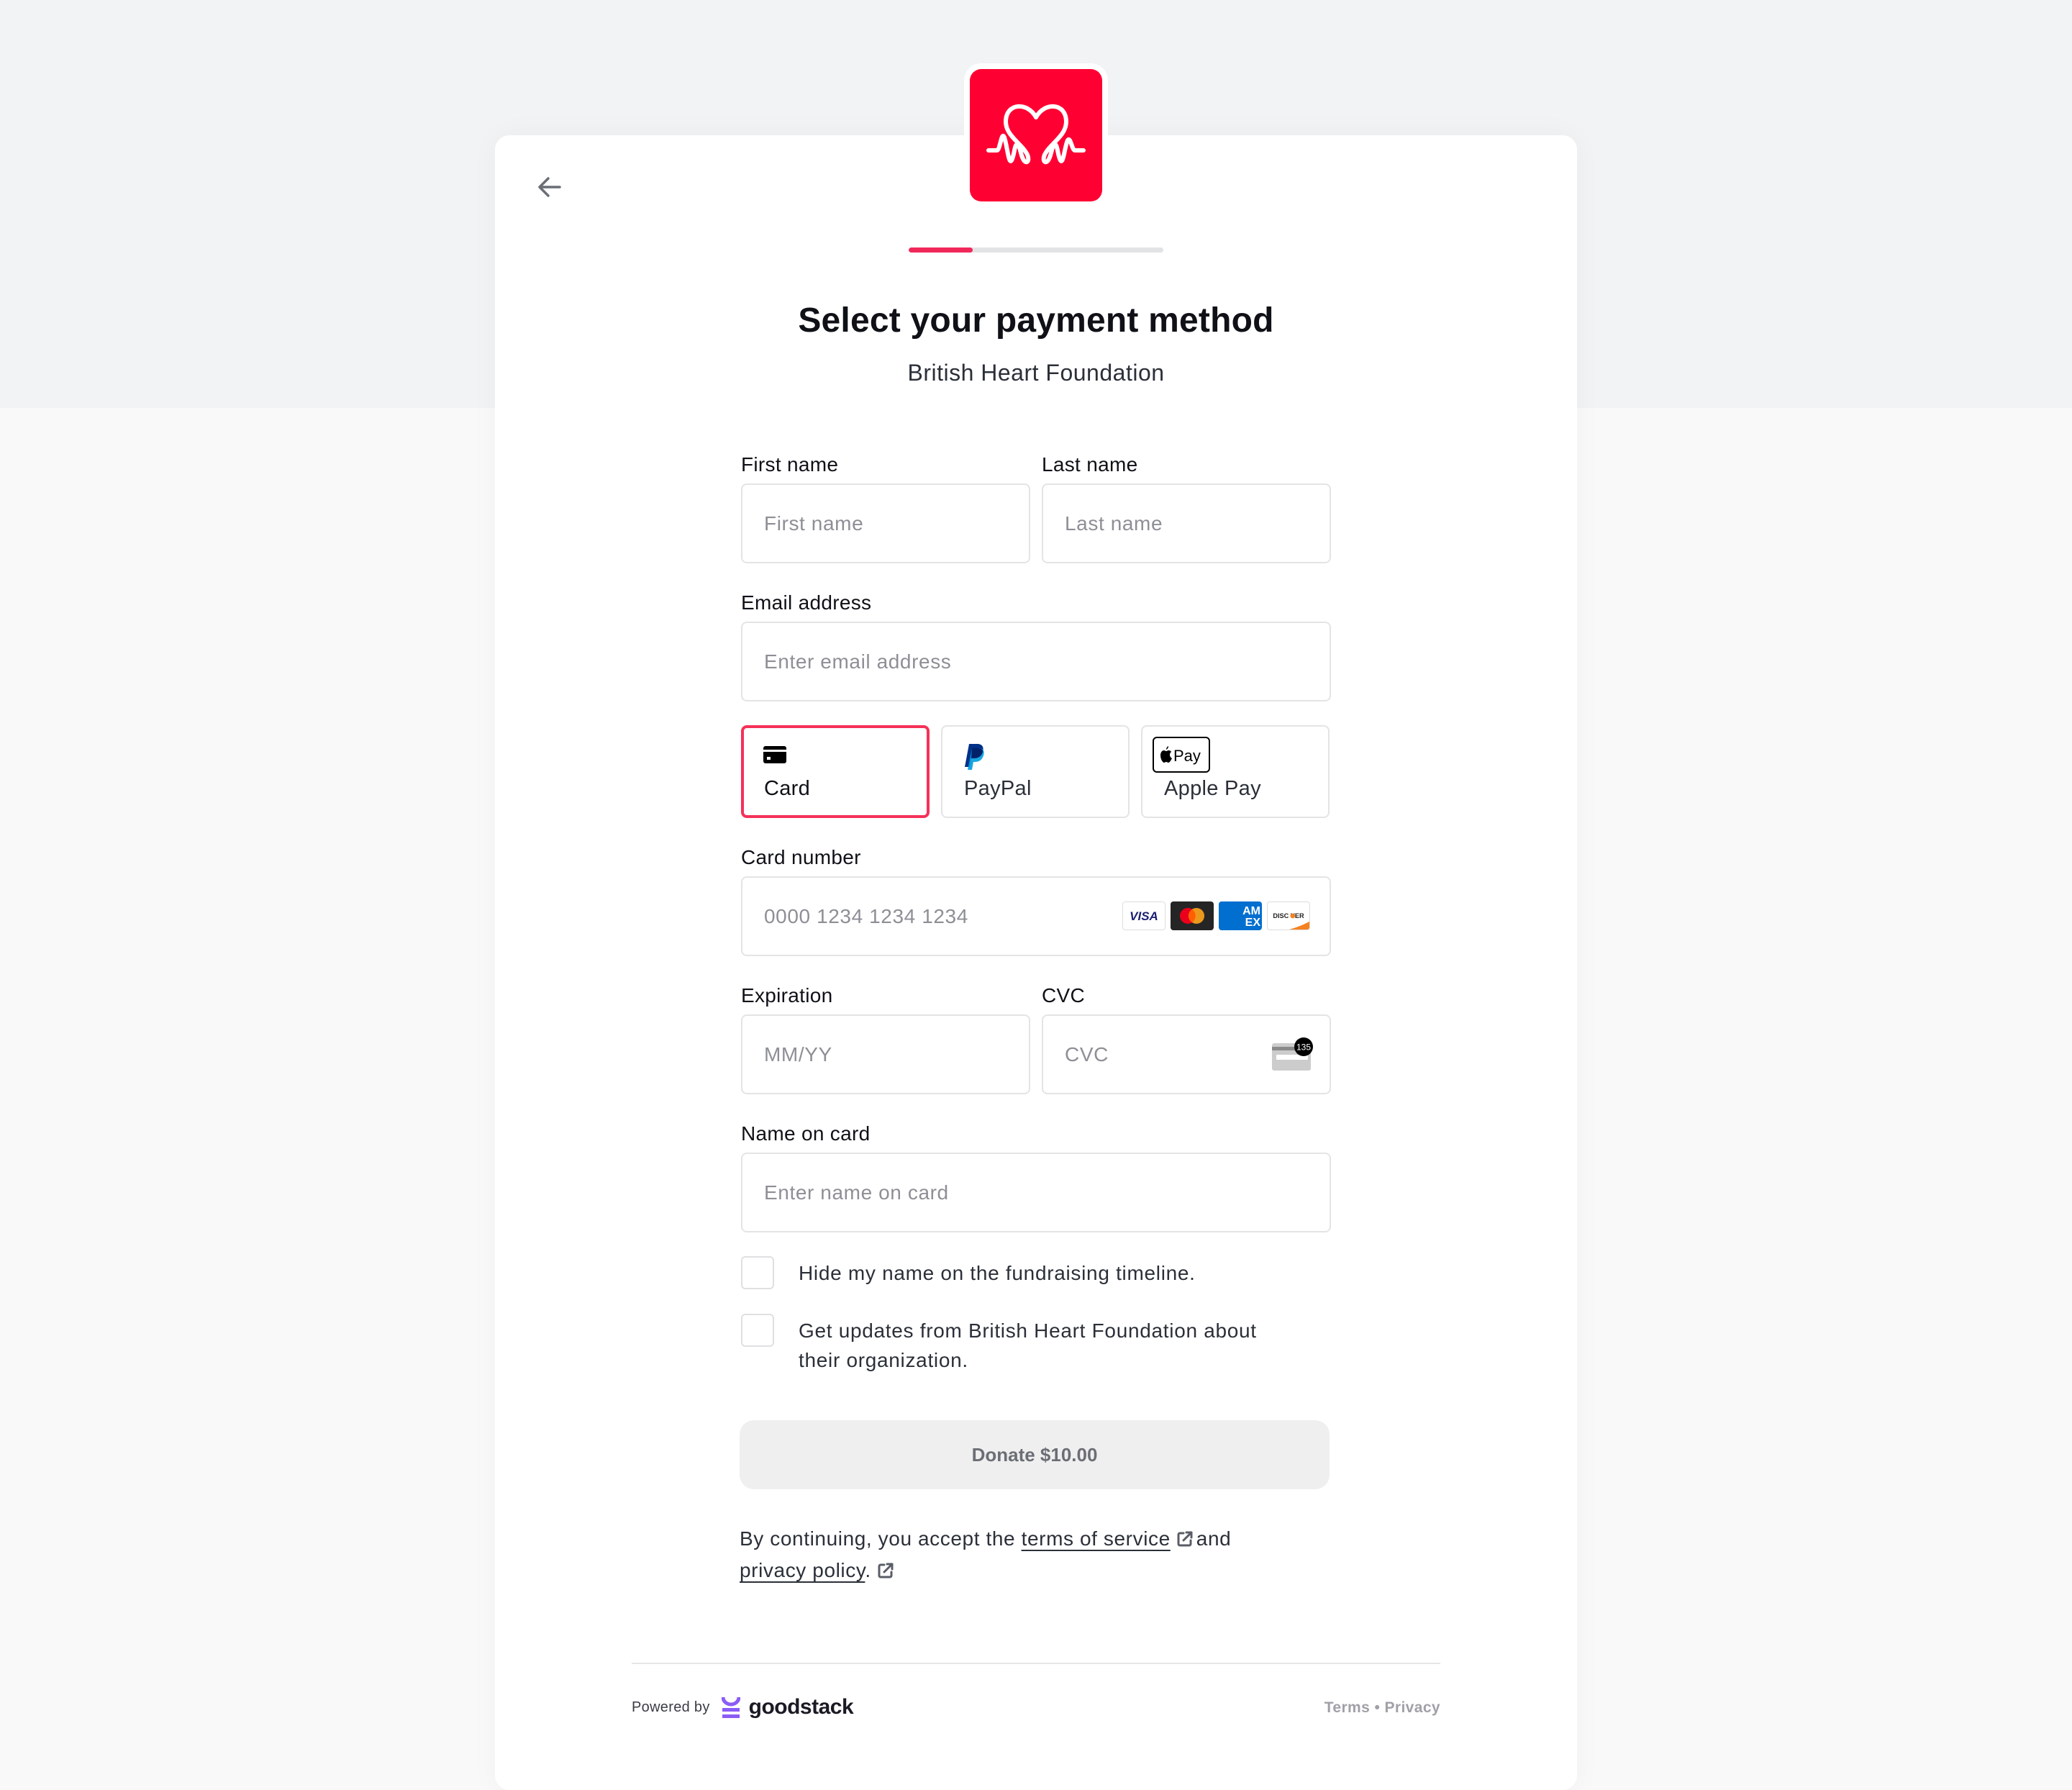 The width and height of the screenshot is (2072, 1790). What do you see at coordinates (1036, 250) in the screenshot?
I see `progress-bar` at bounding box center [1036, 250].